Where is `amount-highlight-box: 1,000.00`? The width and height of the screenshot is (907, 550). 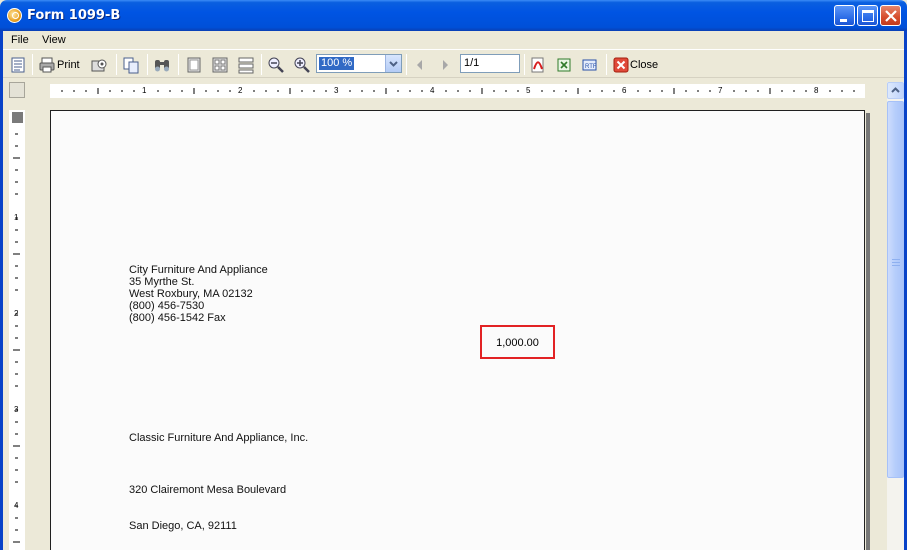 amount-highlight-box: 1,000.00 is located at coordinates (517, 342).